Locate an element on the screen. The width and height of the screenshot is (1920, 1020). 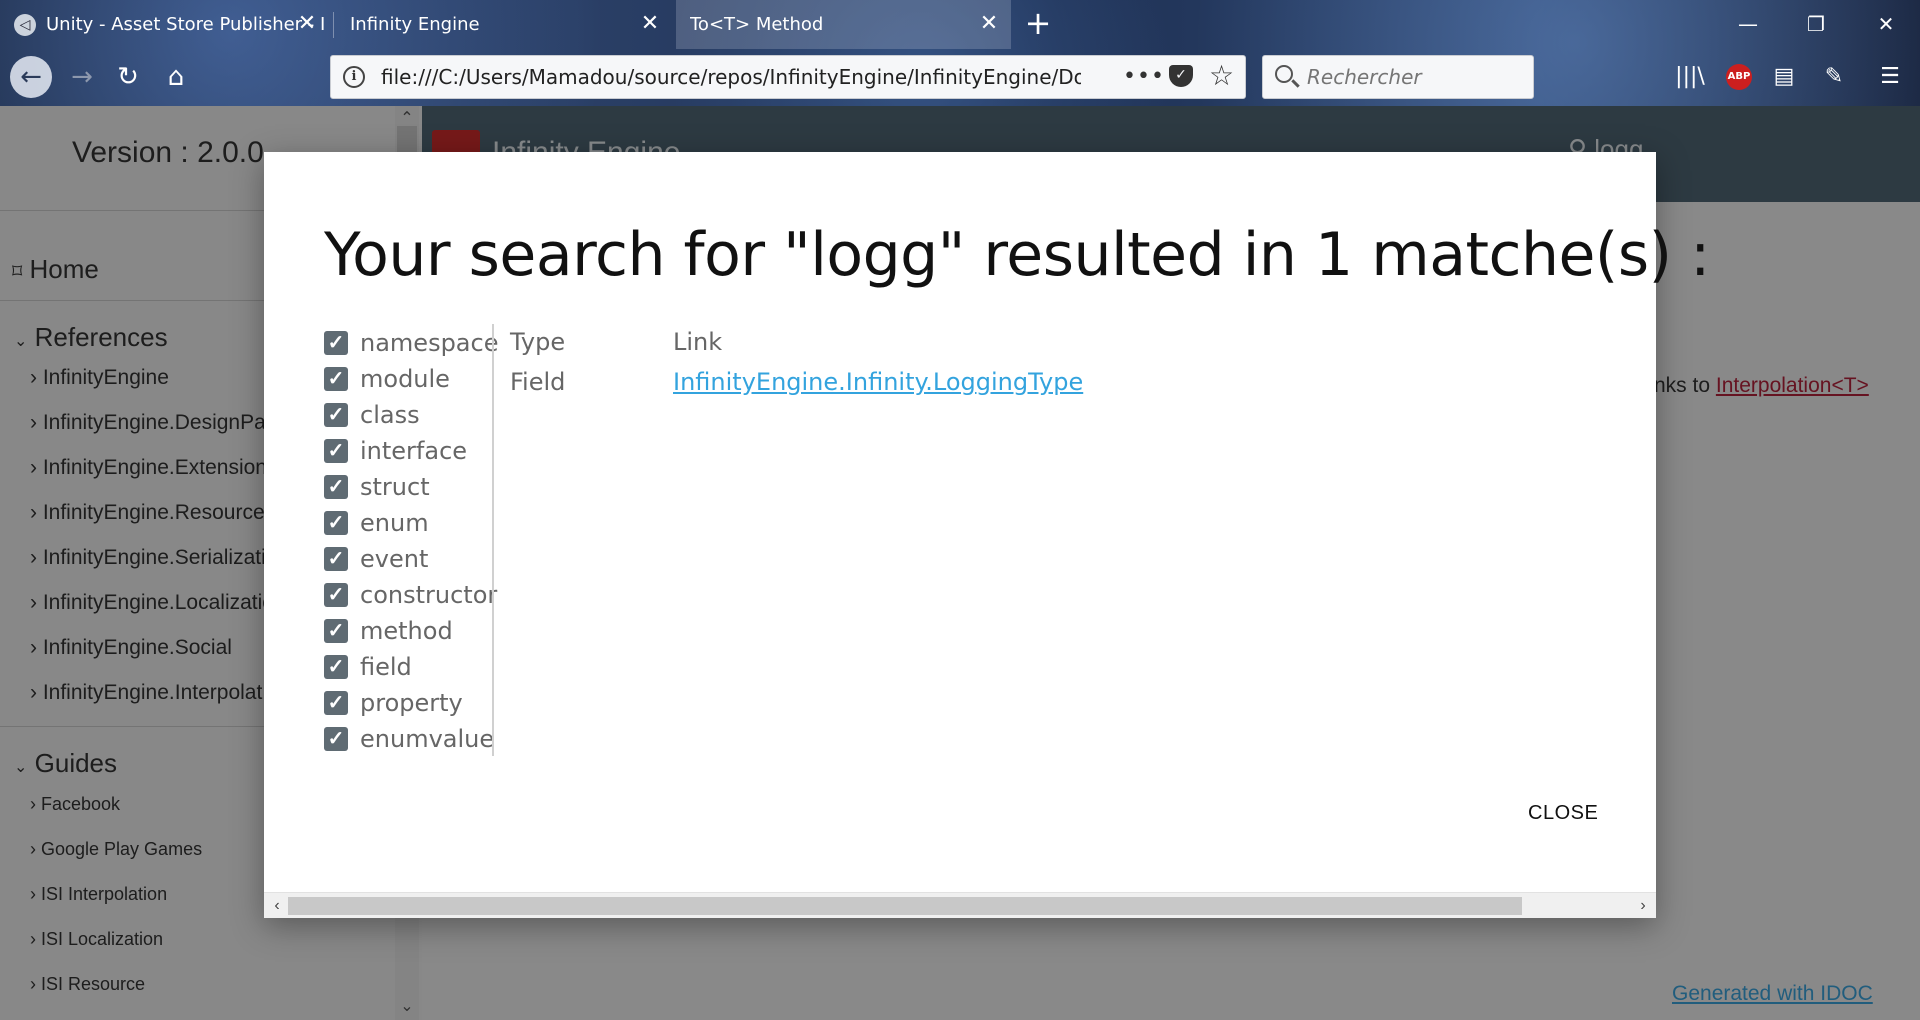
home-icon: ⌂ is located at coordinates (176, 77).